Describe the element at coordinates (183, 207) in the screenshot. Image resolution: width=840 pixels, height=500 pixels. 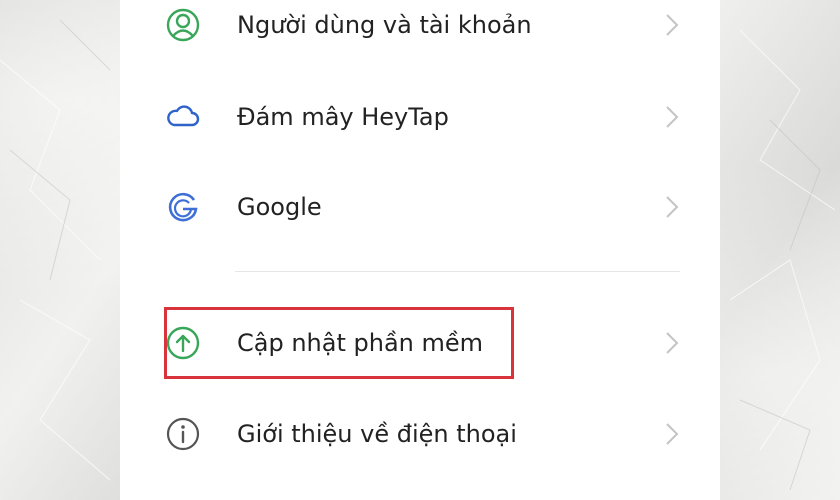
I see `google-icon` at that location.